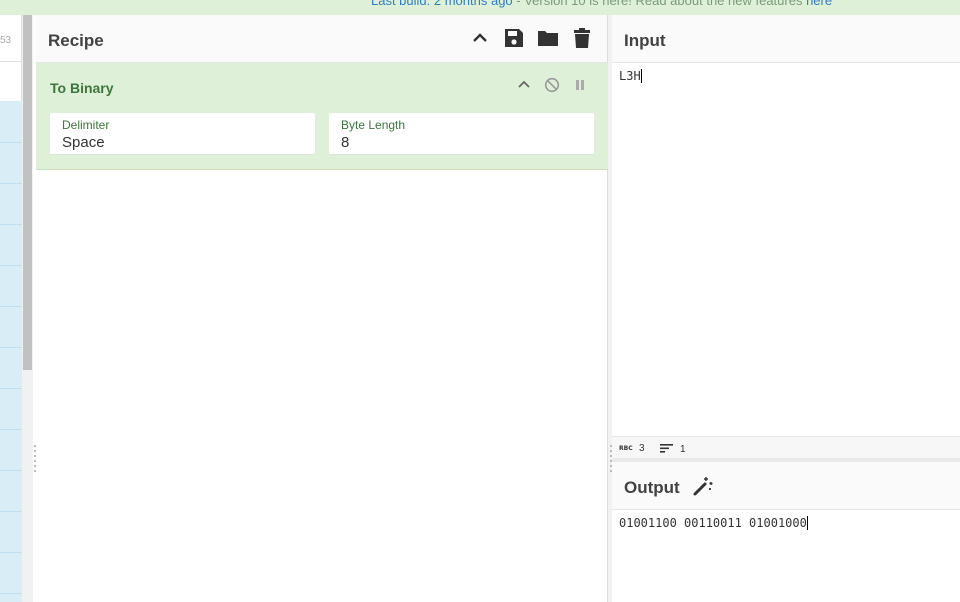 The height and width of the screenshot is (602, 960). I want to click on scrollbar-thumb, so click(27, 192).